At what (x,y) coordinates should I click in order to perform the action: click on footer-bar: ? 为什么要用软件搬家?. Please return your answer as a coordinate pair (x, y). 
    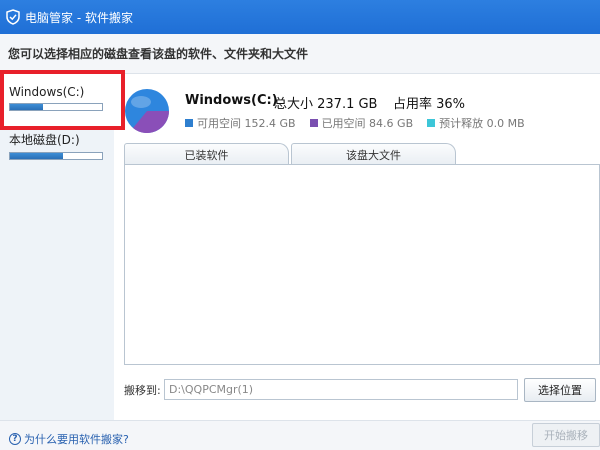
    Looking at the image, I should click on (300, 435).